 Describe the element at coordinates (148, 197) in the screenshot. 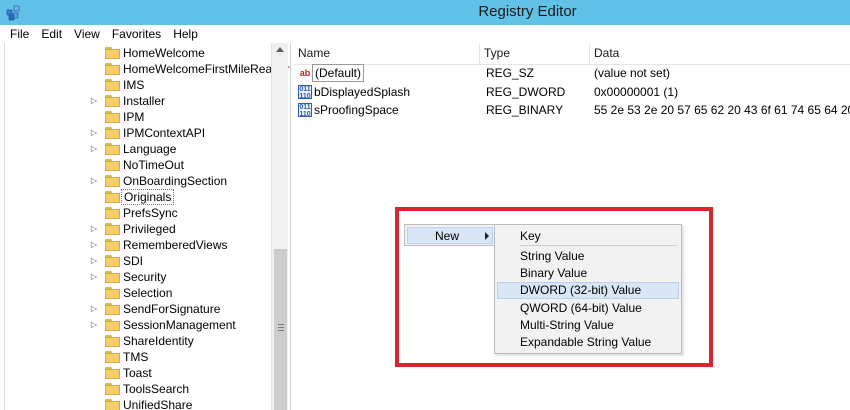

I see `tree-item-label: Originals` at that location.